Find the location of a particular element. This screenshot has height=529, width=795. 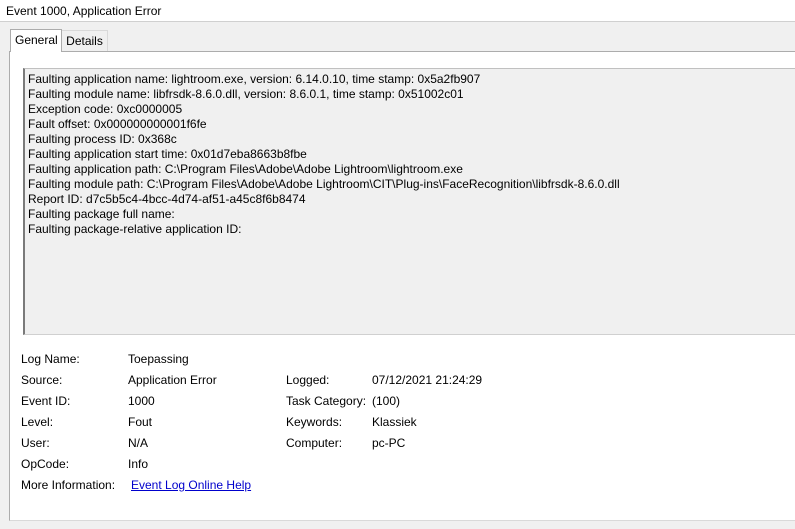

opcode-label: OpCode: is located at coordinates (45, 464).